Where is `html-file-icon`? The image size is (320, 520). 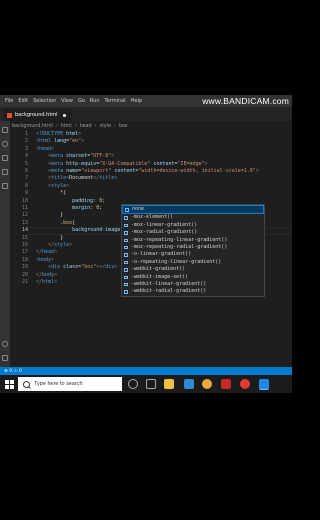 html-file-icon is located at coordinates (9, 115).